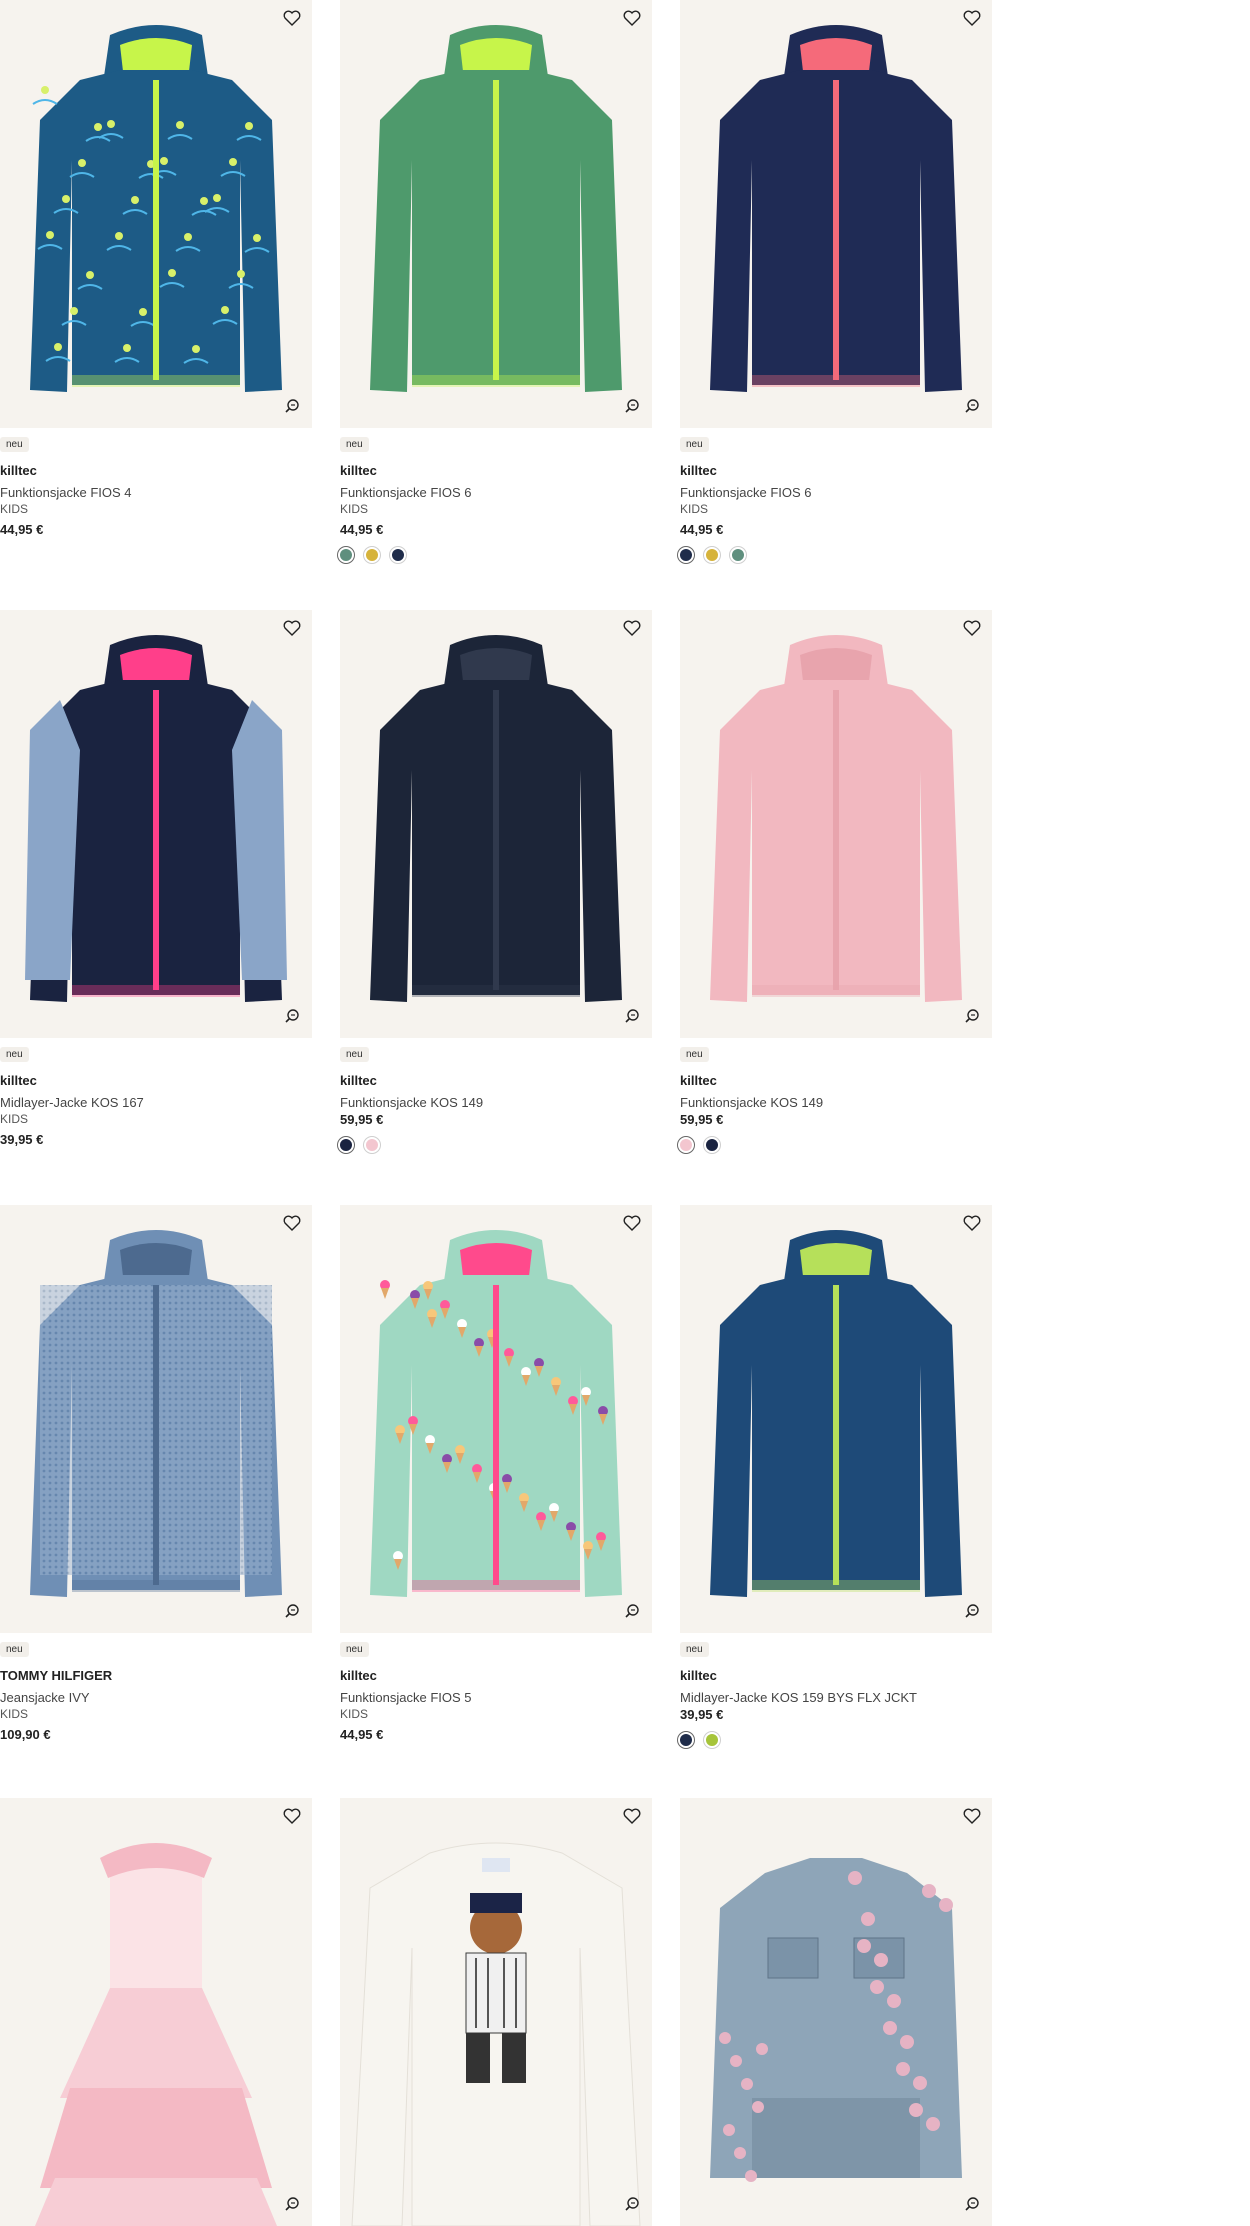  What do you see at coordinates (66, 492) in the screenshot?
I see `product-name: Funktionsjacke FIOS 4` at bounding box center [66, 492].